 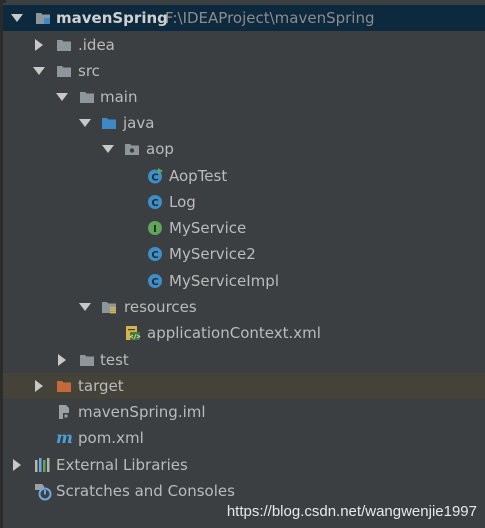 What do you see at coordinates (43, 492) in the screenshot?
I see `scratches-icon` at bounding box center [43, 492].